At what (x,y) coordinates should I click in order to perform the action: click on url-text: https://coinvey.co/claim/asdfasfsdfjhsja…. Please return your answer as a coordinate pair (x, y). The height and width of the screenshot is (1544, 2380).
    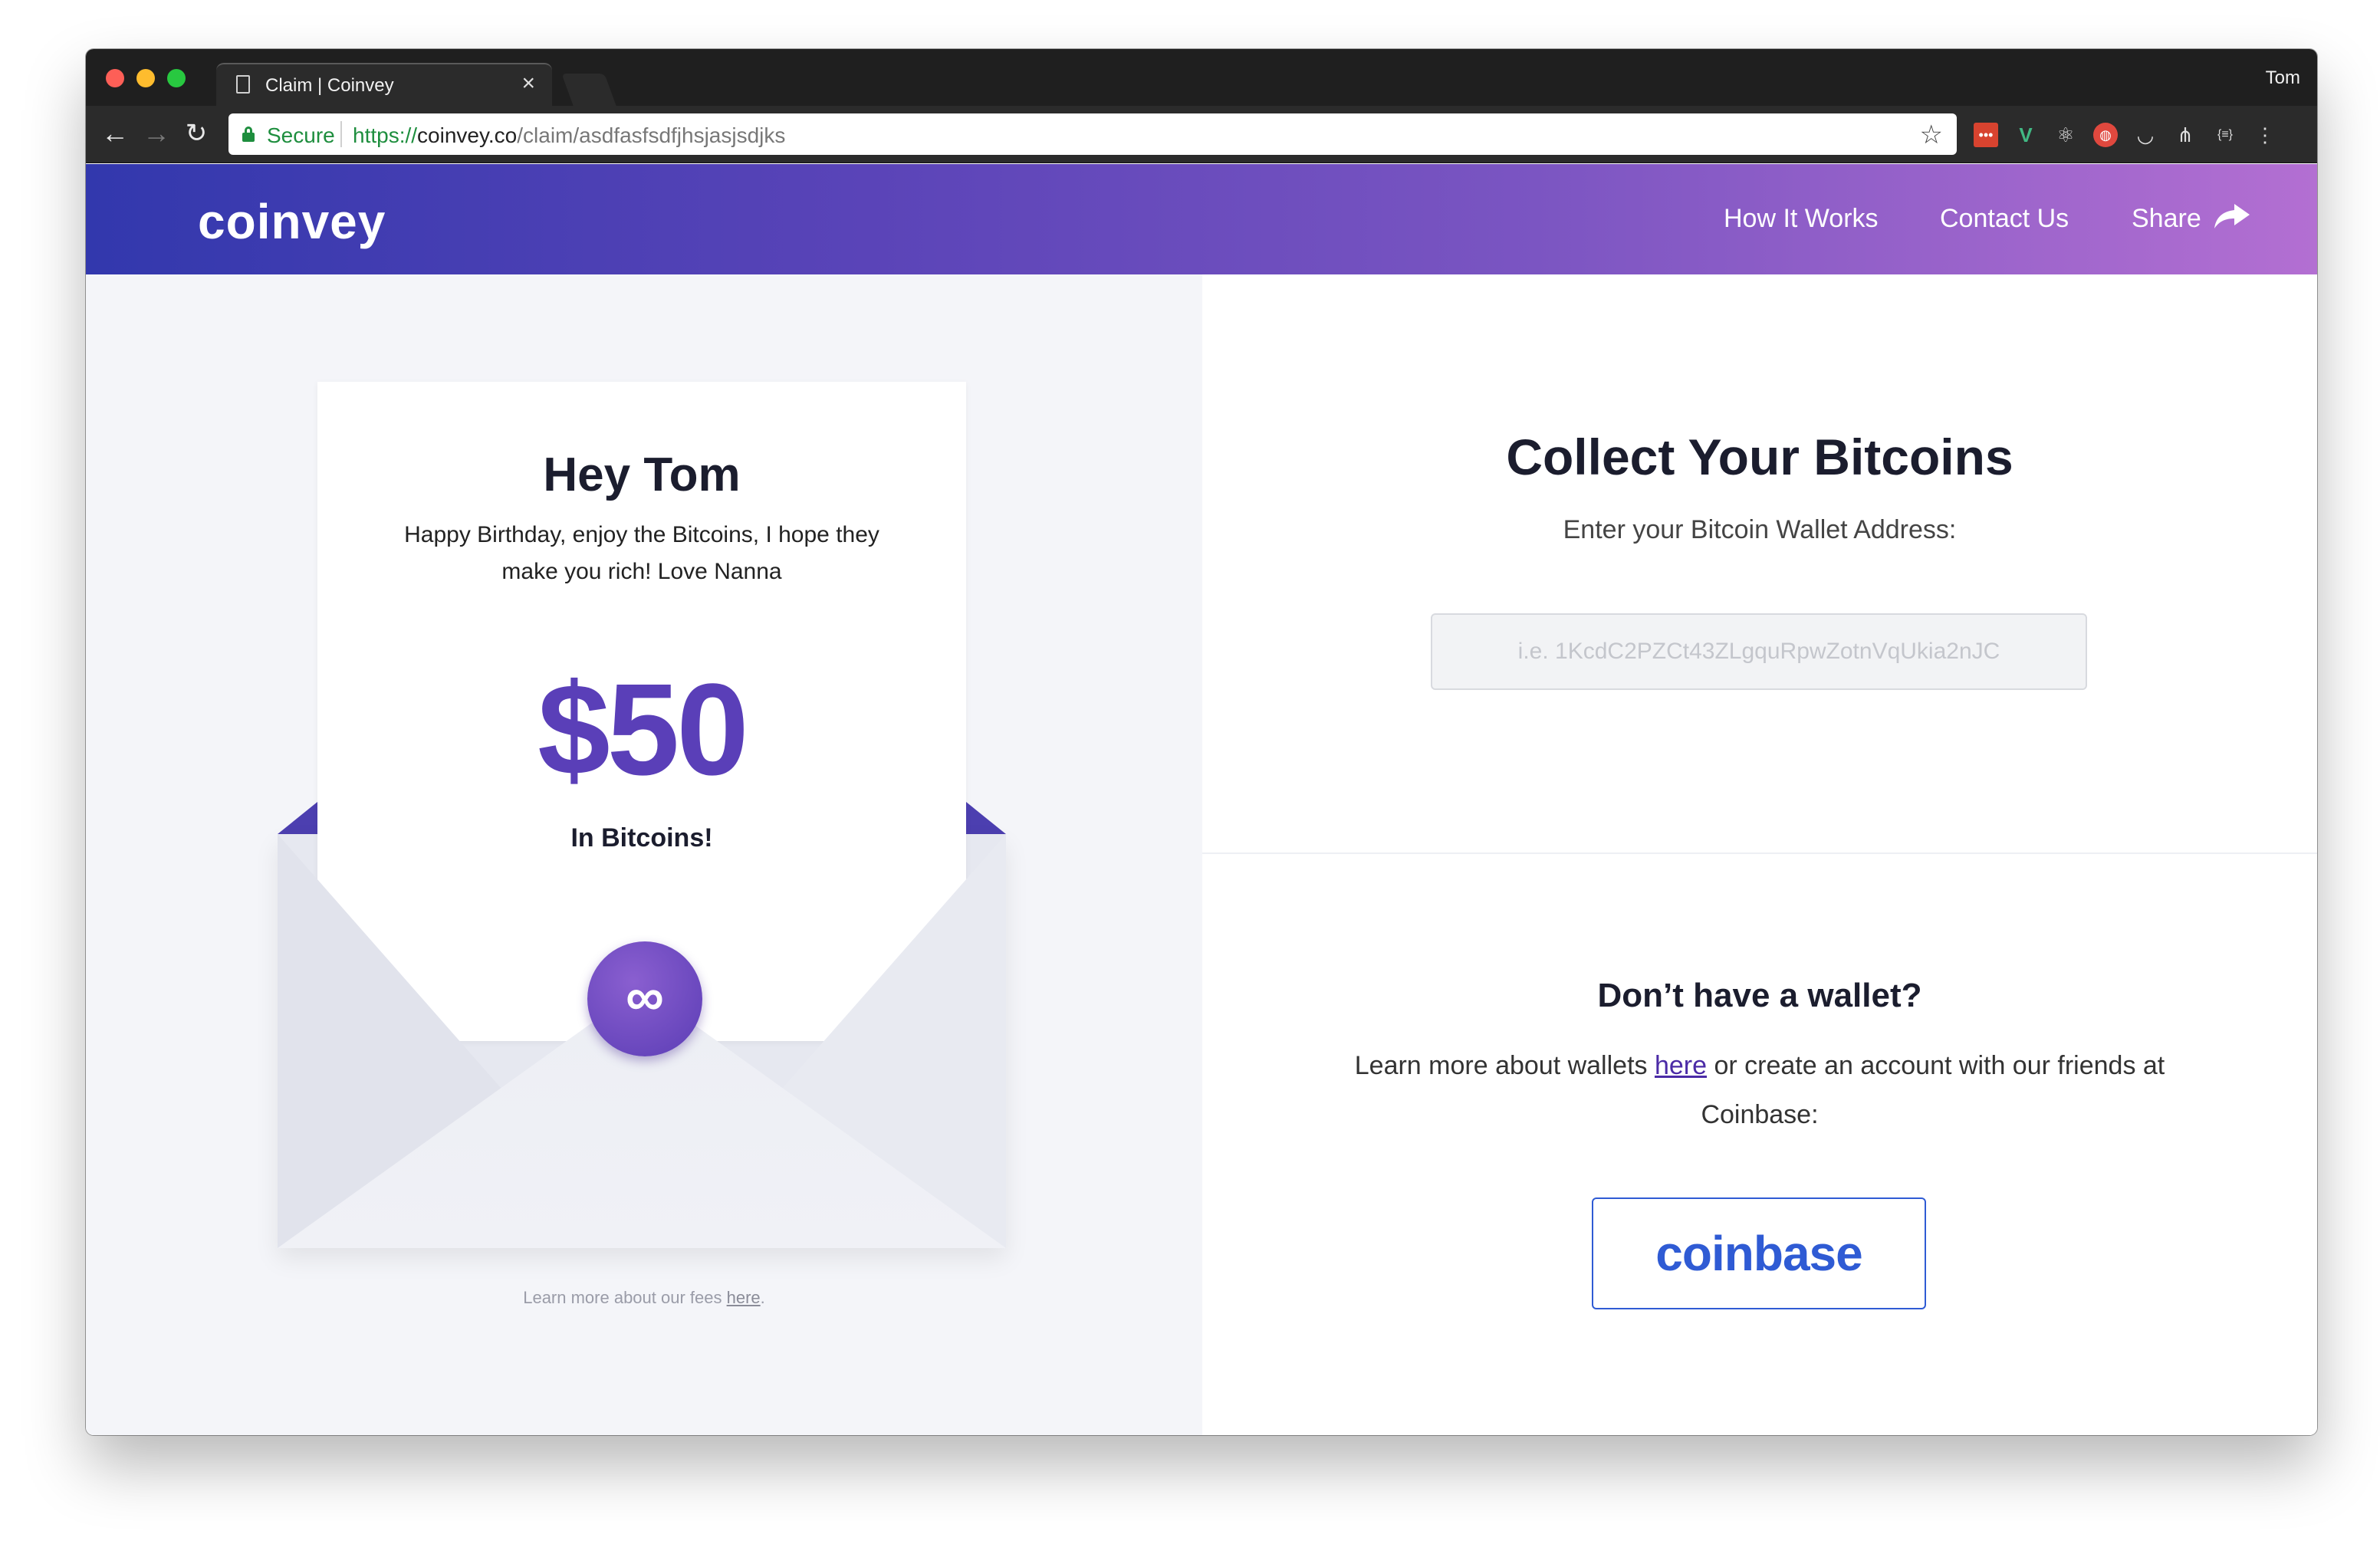
    Looking at the image, I should click on (569, 135).